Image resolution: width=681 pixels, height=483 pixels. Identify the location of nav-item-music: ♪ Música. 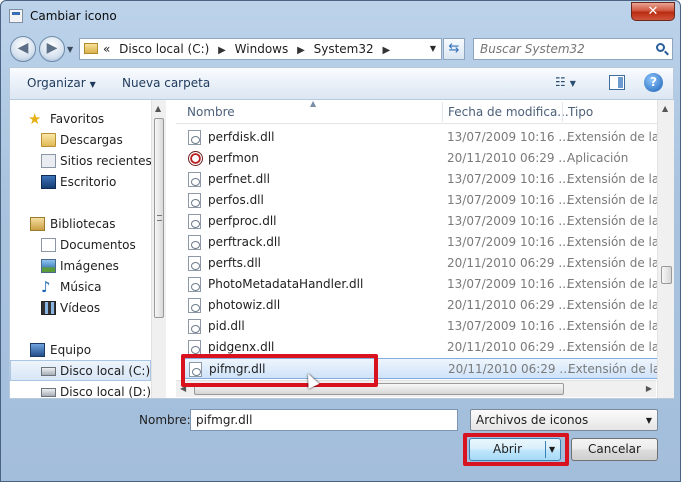
(80, 287).